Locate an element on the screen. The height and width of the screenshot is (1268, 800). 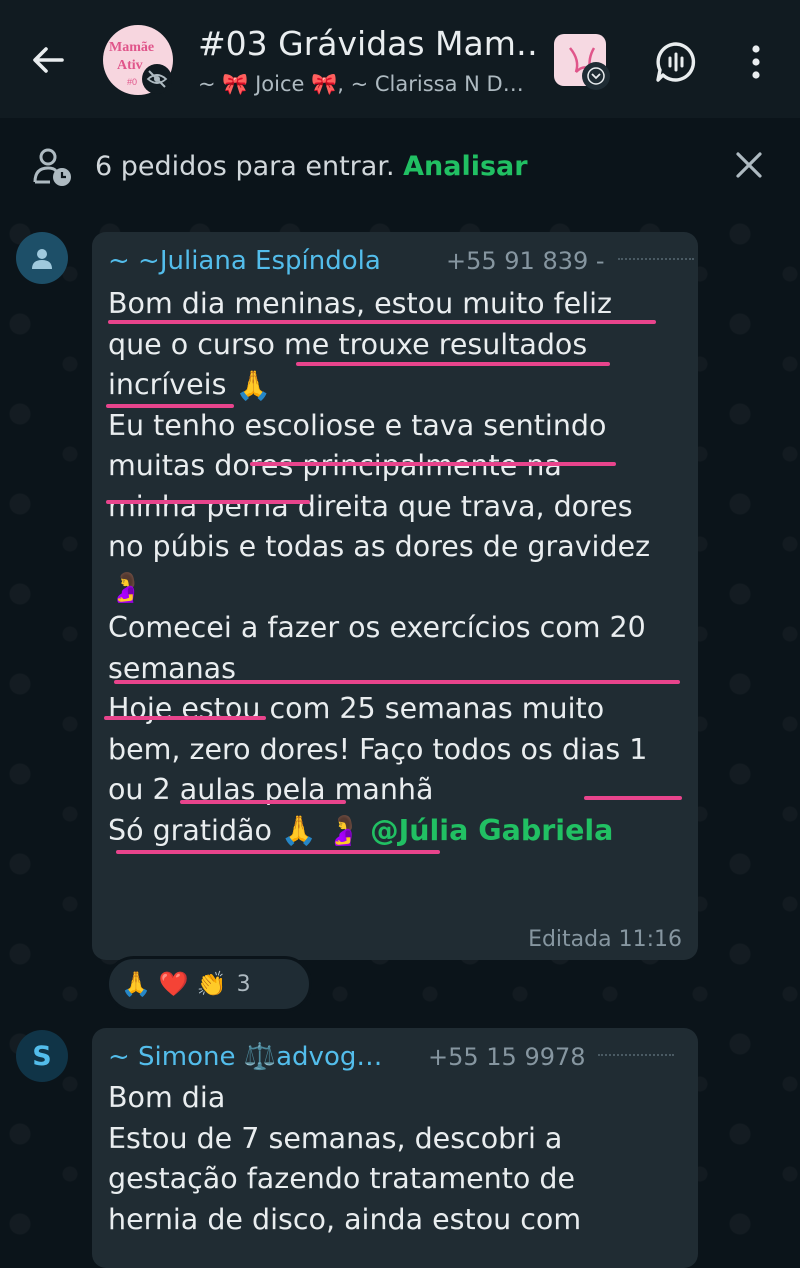
message-line: ou 2 aulas pela manhã is located at coordinates (271, 789).